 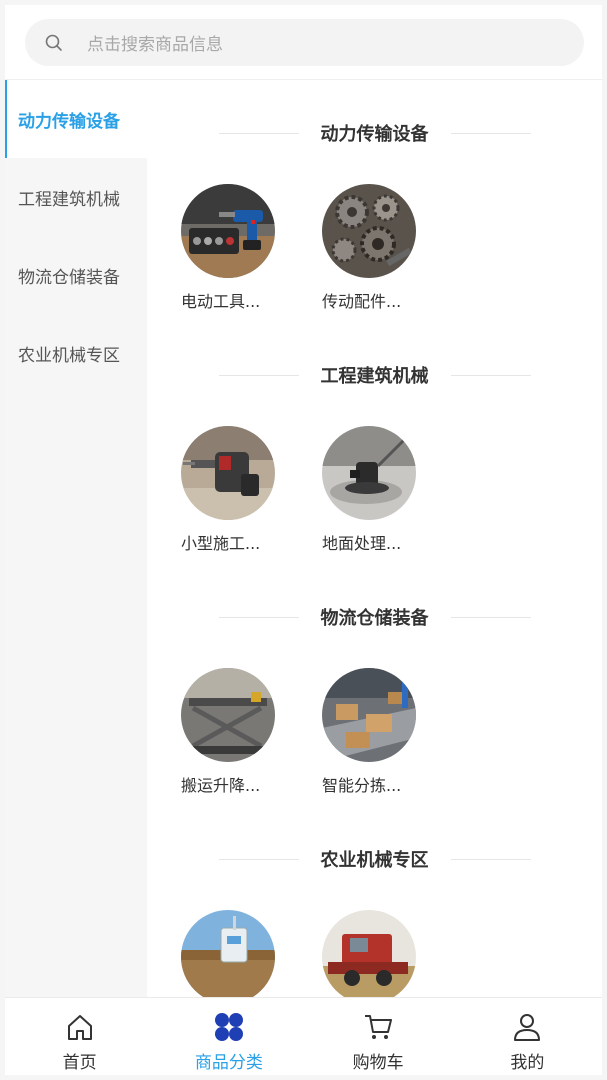 What do you see at coordinates (229, 1027) in the screenshot?
I see `category-icon` at bounding box center [229, 1027].